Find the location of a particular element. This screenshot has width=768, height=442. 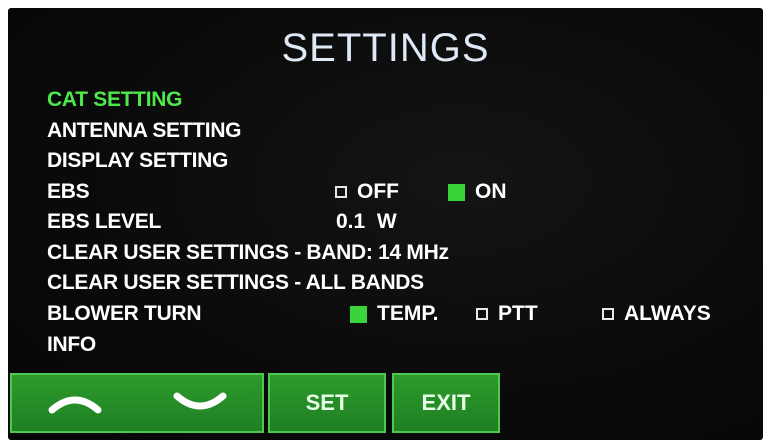

ebs-on-checkbox is located at coordinates (456, 192).